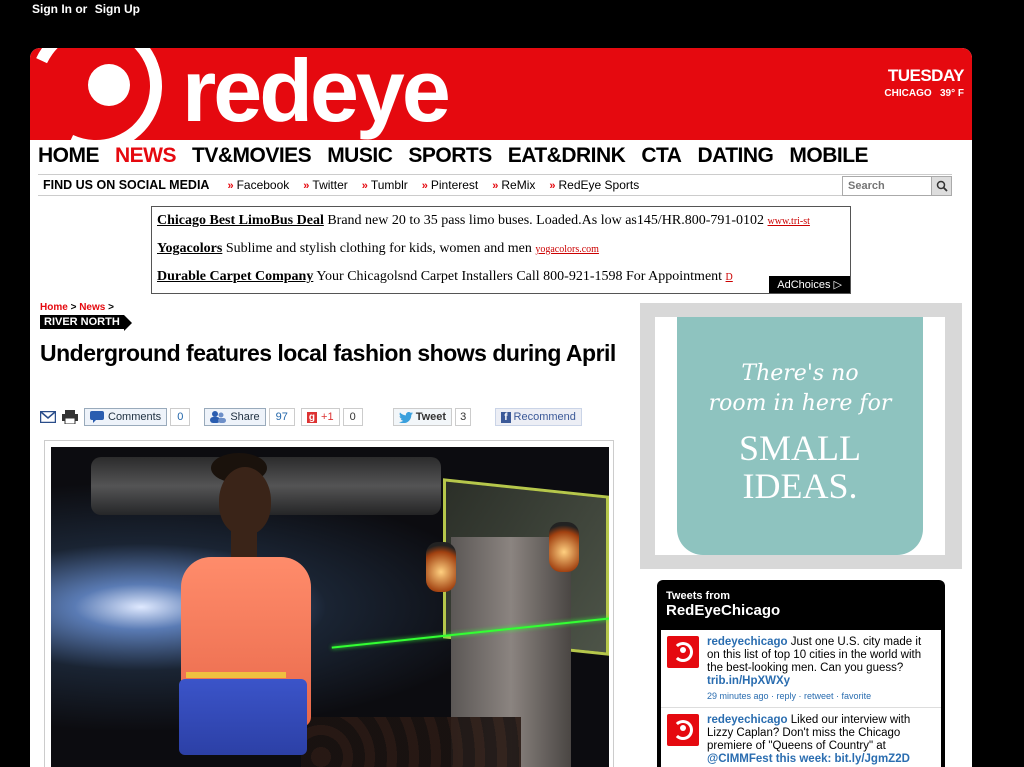 The height and width of the screenshot is (767, 1024). Describe the element at coordinates (52, 9) in the screenshot. I see `sign-in-link: Sign In` at that location.